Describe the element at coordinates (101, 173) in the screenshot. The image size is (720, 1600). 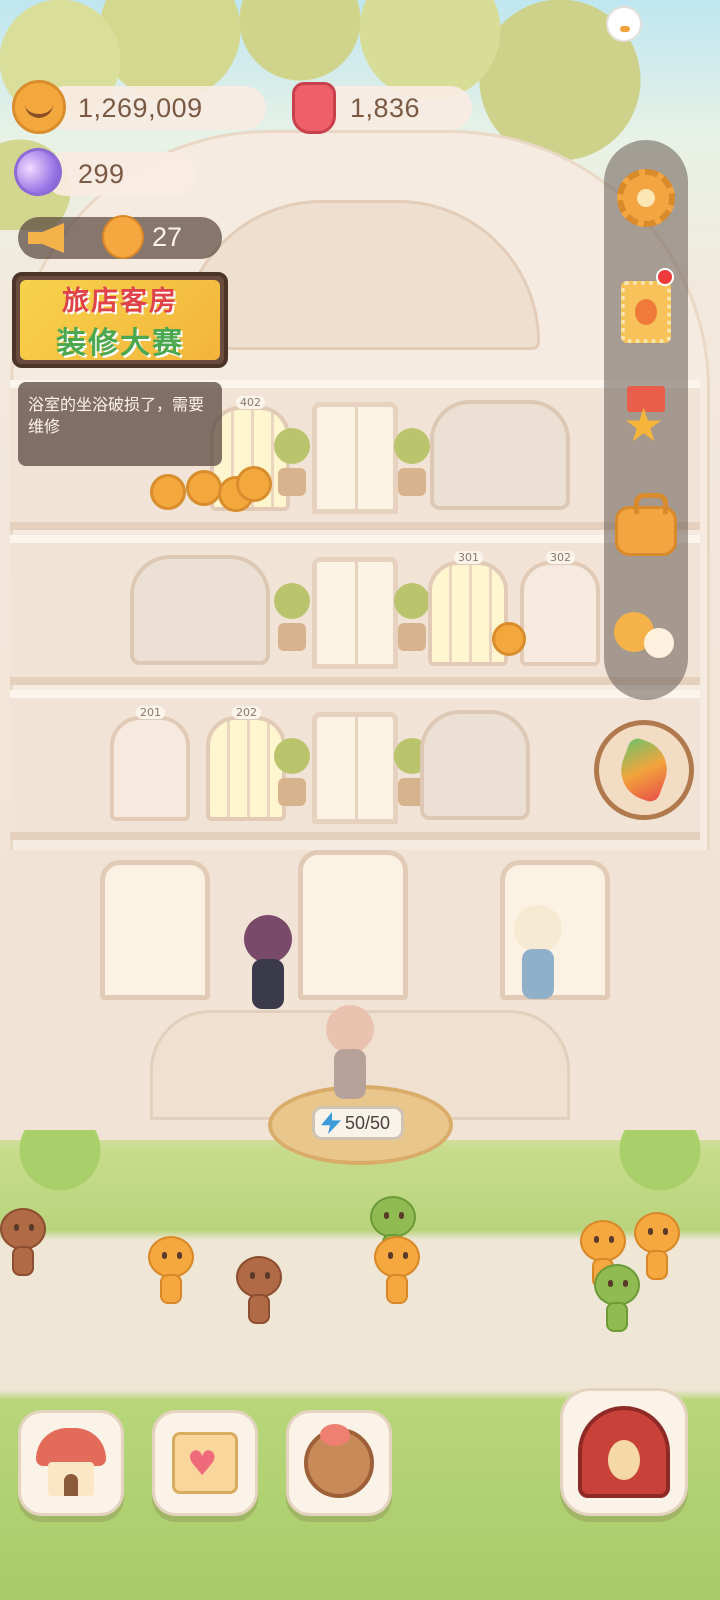
I see `crystal-amount: 299` at that location.